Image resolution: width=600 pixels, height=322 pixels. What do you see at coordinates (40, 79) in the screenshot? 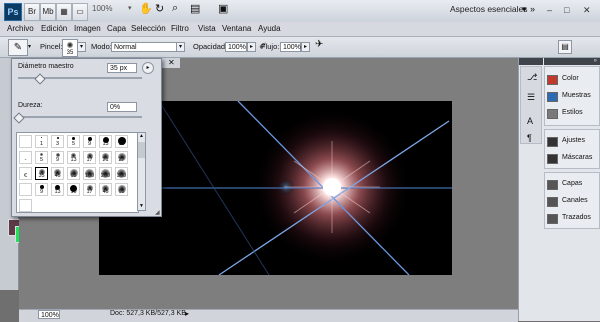
I see `diameter-slider-thumb` at bounding box center [40, 79].